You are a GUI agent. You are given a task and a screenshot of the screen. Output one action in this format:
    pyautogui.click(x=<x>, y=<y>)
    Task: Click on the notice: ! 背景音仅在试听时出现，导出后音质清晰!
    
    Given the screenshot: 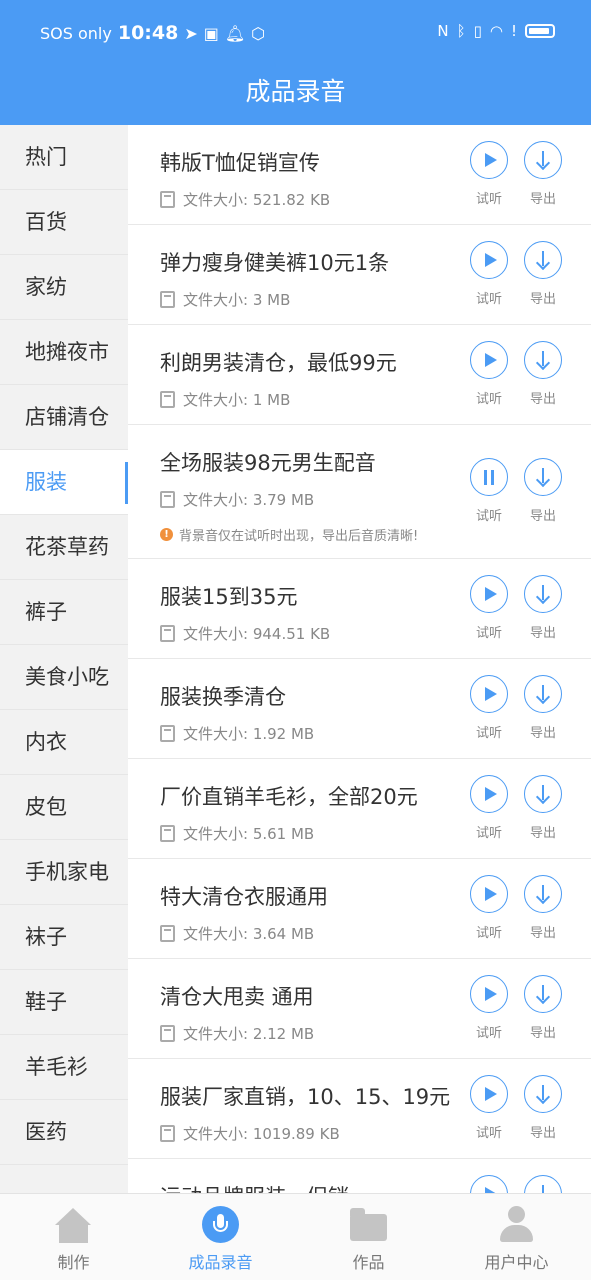 What is the action you would take?
    pyautogui.click(x=289, y=534)
    